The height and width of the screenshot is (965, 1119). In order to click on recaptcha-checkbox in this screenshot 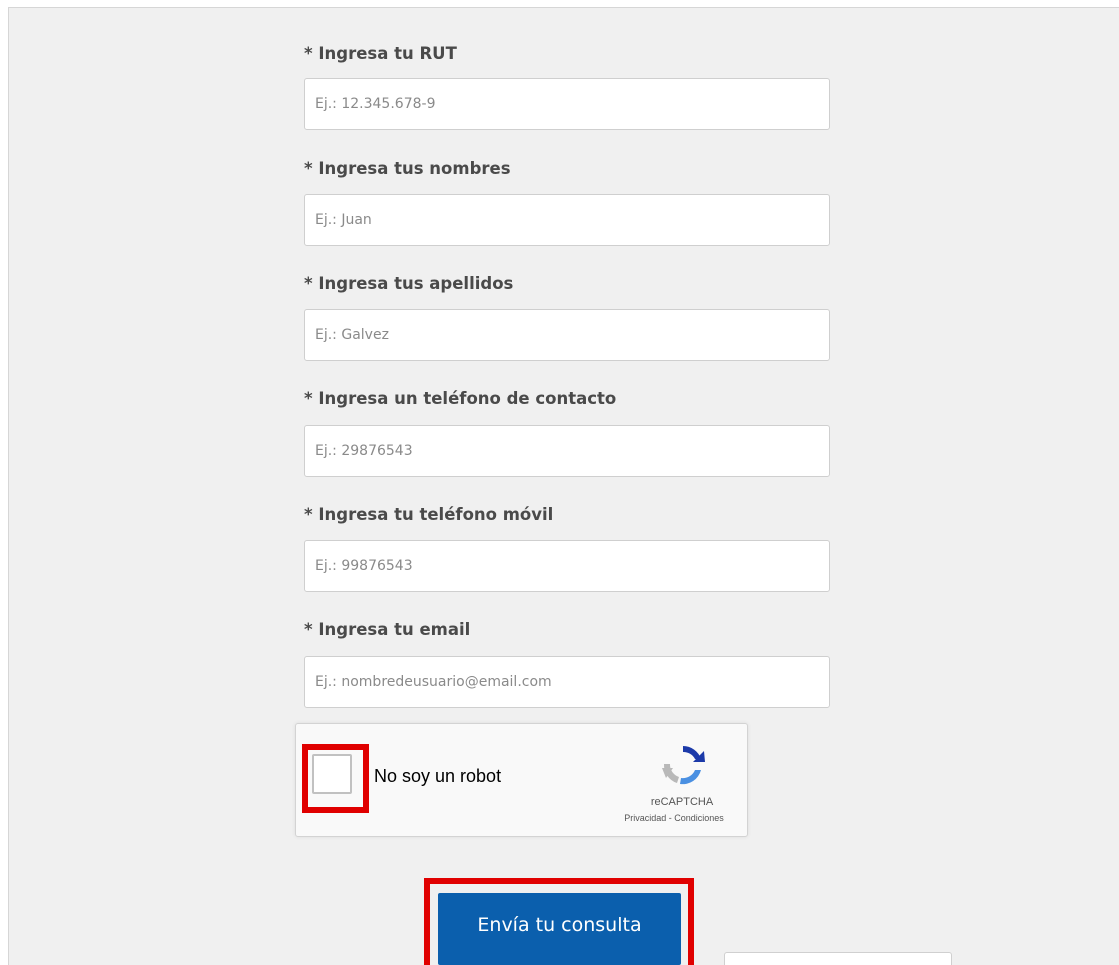, I will do `click(332, 774)`.